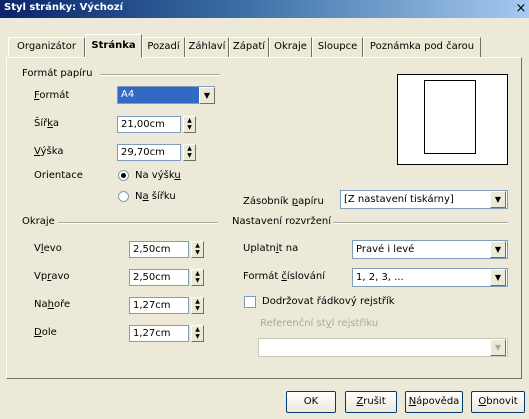  I want to click on right-margin-label: Vpravo, so click(52, 276).